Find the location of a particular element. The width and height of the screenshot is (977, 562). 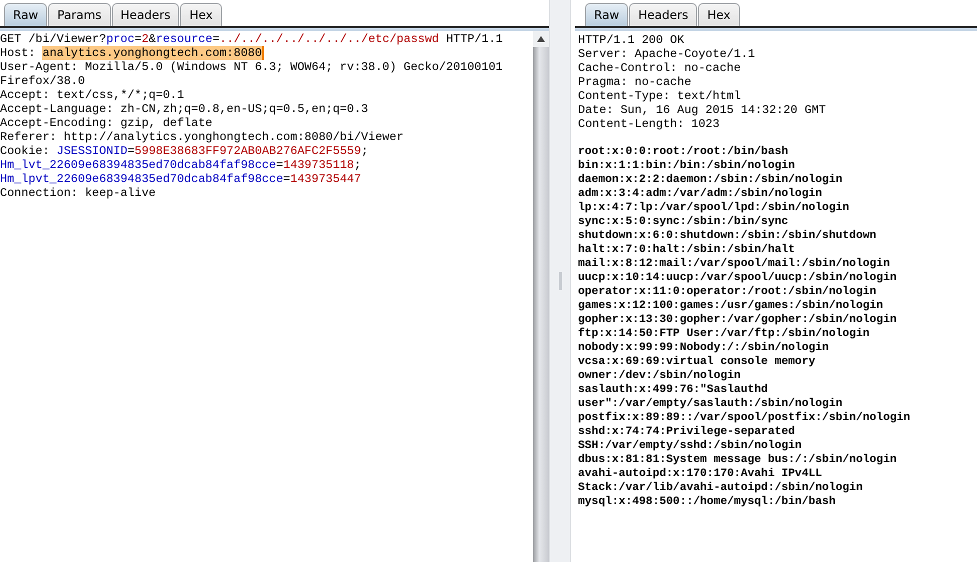

response-header-line: Pragma: no-cache is located at coordinates (635, 82).